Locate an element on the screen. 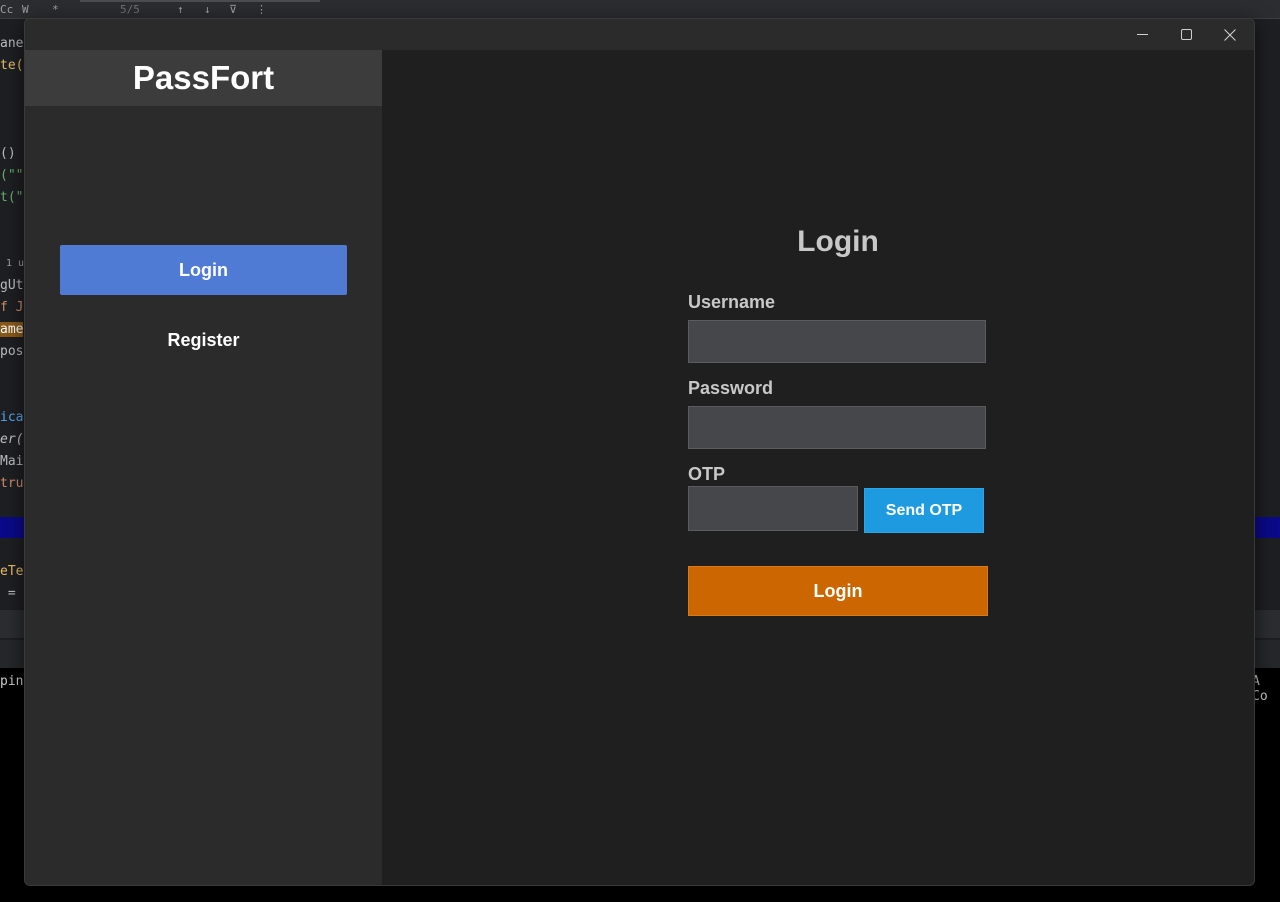  next-match-icon: ↓ is located at coordinates (207, 9).